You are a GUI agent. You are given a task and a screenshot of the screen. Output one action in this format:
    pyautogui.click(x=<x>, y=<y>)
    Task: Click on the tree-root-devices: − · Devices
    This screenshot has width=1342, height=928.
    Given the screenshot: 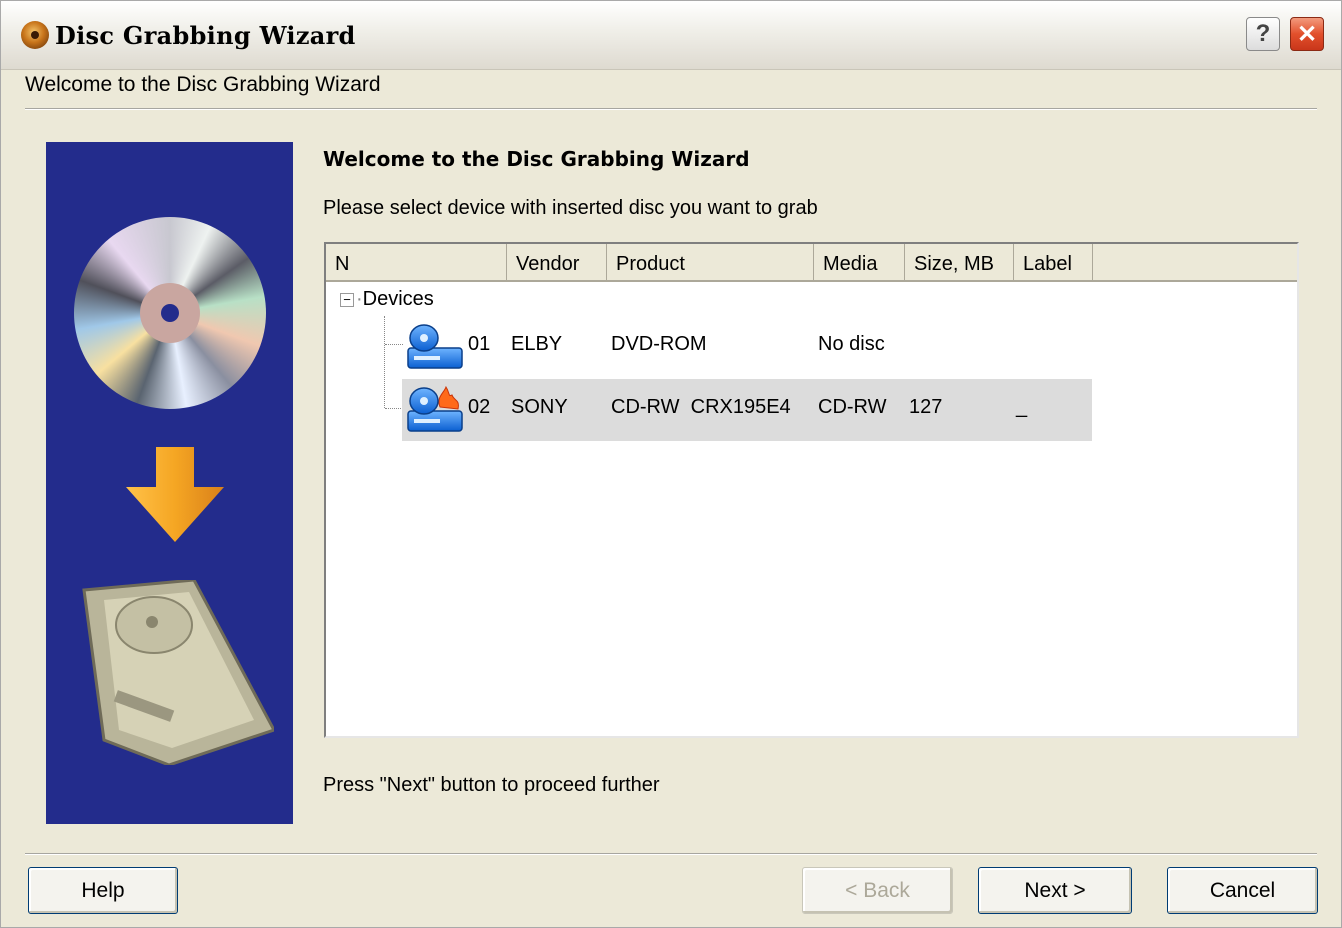 What is the action you would take?
    pyautogui.click(x=387, y=299)
    